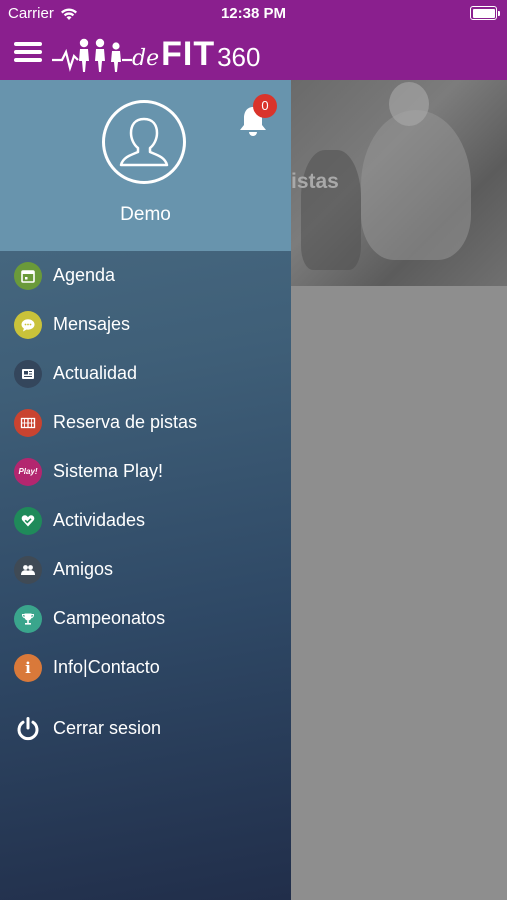 The width and height of the screenshot is (507, 900). What do you see at coordinates (28, 729) in the screenshot?
I see `power-icon` at bounding box center [28, 729].